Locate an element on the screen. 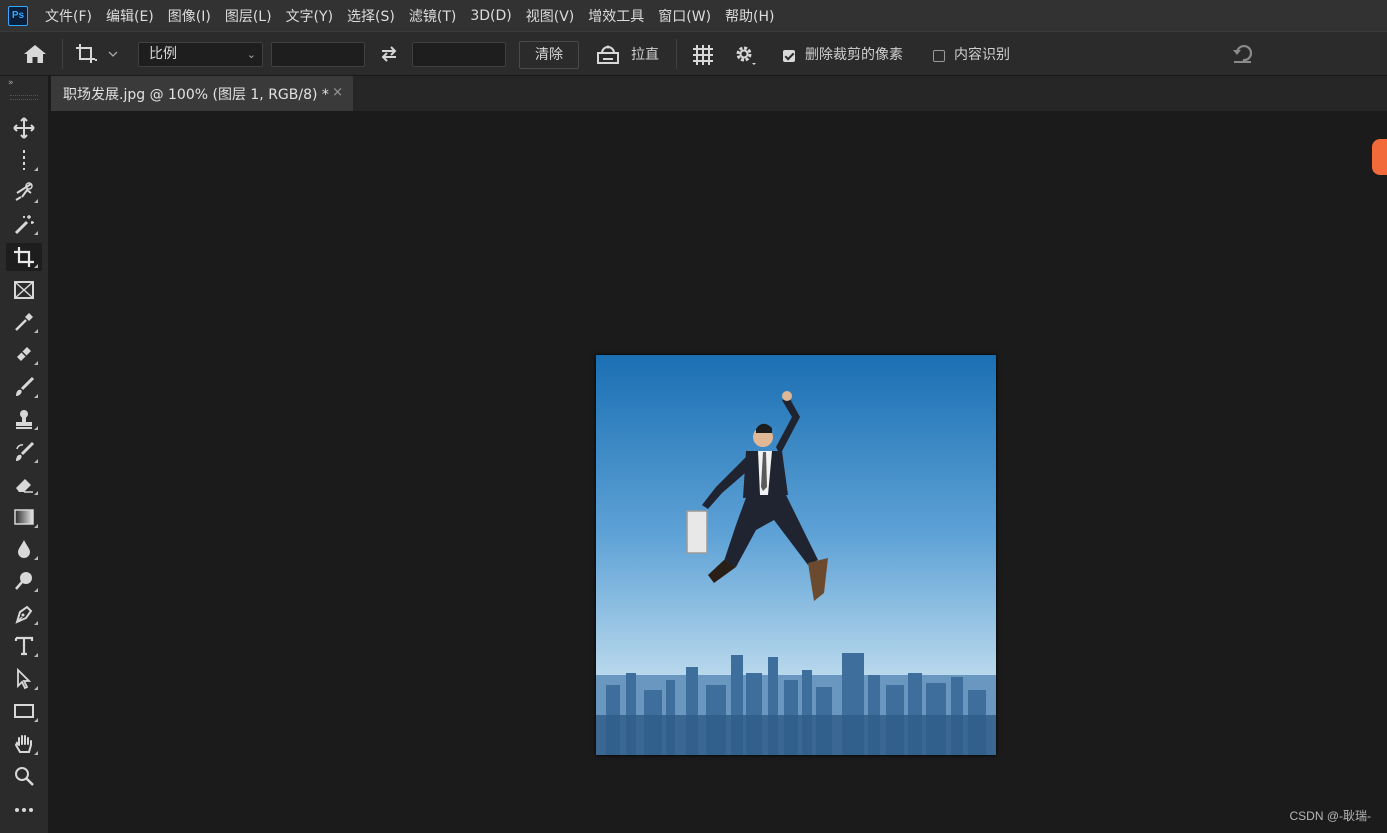  menu-plugins: 增效工具 is located at coordinates (616, 16).